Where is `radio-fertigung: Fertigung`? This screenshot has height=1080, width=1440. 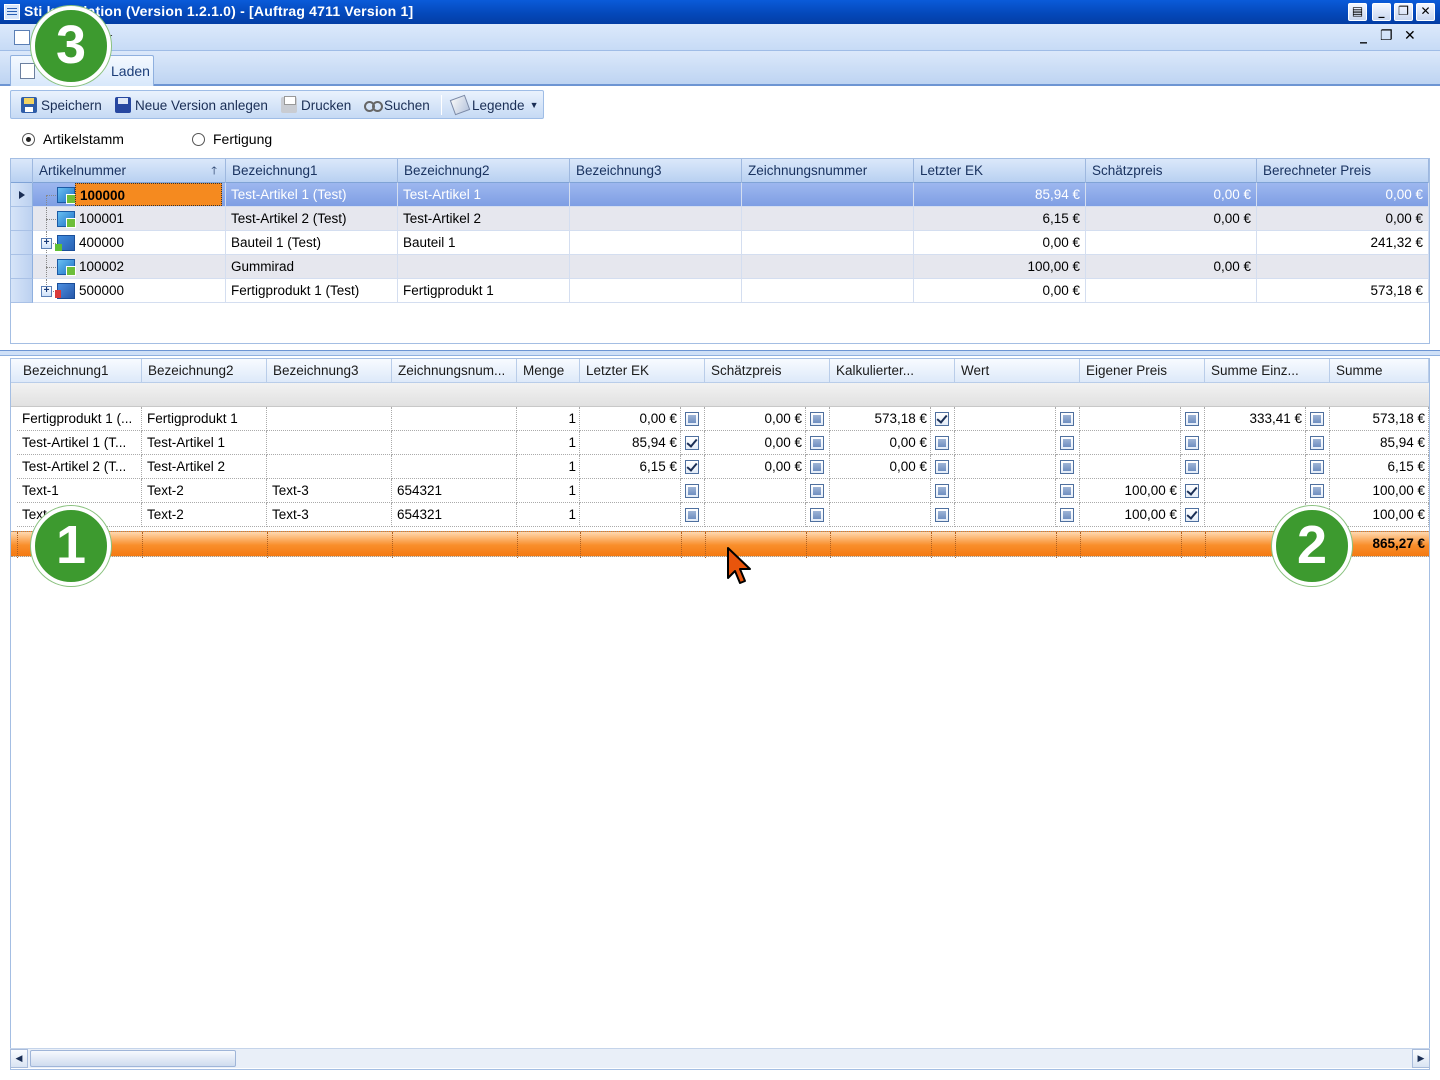 radio-fertigung: Fertigung is located at coordinates (232, 139).